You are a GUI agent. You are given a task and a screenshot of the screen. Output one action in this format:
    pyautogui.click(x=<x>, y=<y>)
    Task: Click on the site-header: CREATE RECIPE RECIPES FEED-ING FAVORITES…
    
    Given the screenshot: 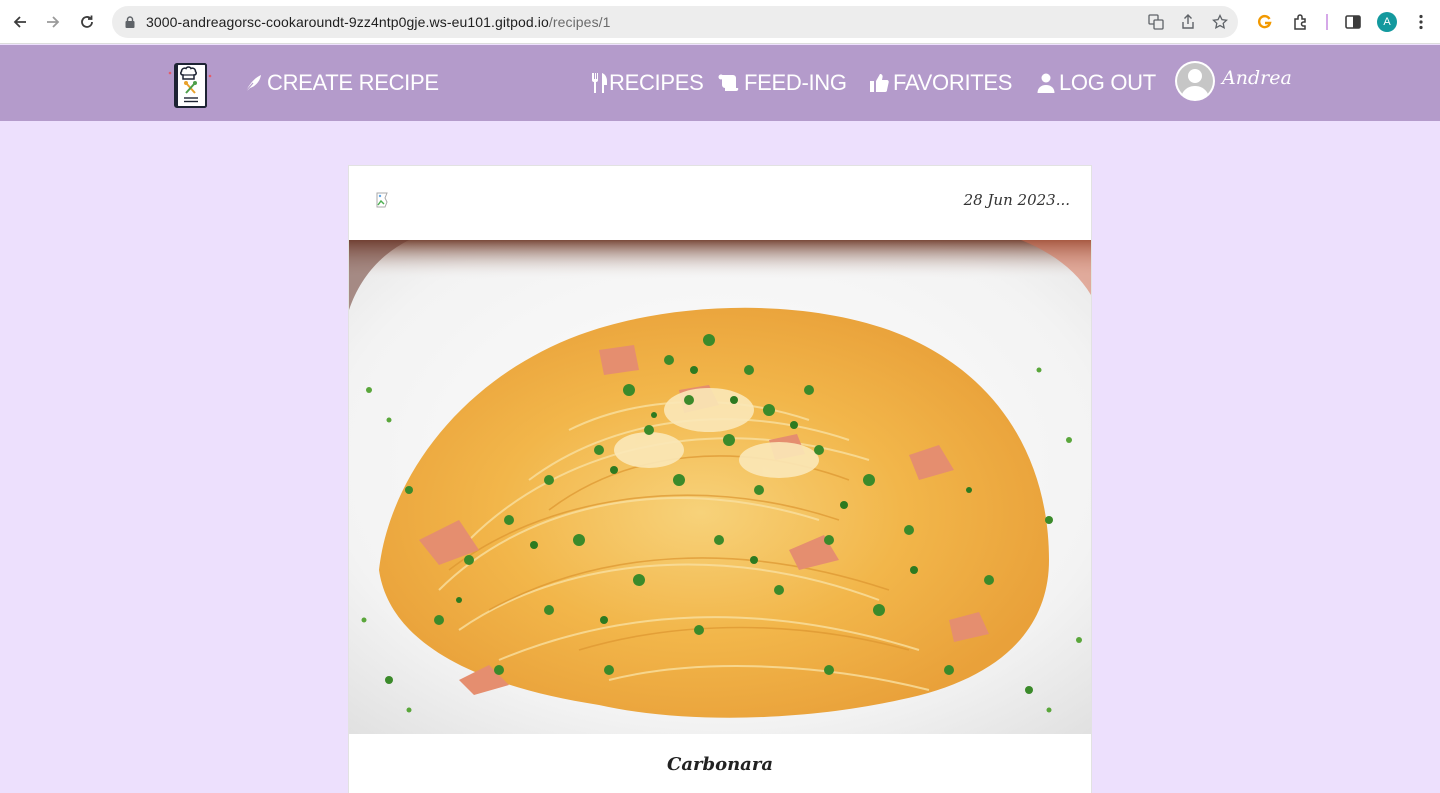 What is the action you would take?
    pyautogui.click(x=720, y=83)
    